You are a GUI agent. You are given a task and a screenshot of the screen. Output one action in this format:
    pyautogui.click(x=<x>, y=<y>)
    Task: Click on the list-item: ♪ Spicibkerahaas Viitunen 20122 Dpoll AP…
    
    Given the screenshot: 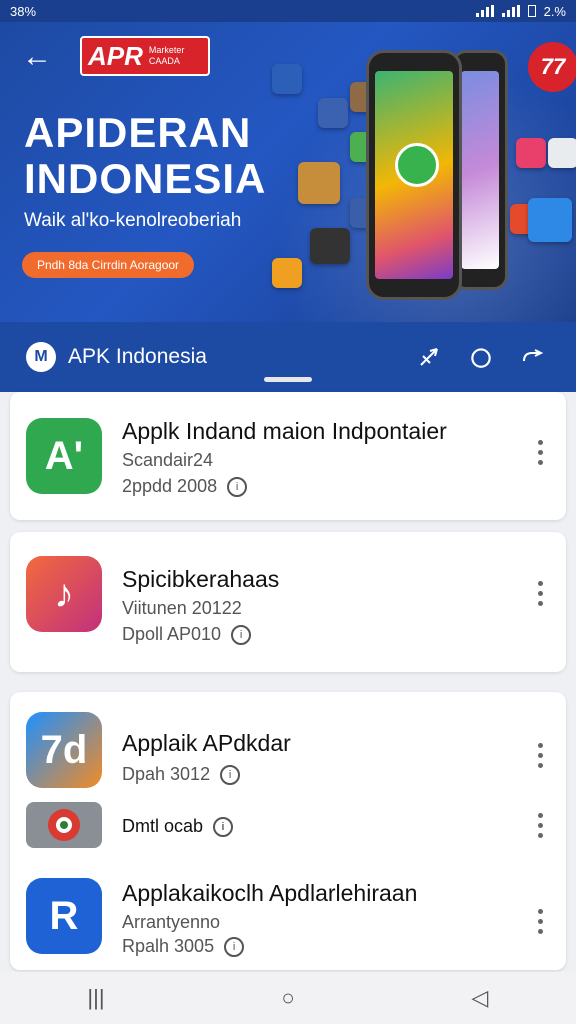 What is the action you would take?
    pyautogui.click(x=288, y=601)
    